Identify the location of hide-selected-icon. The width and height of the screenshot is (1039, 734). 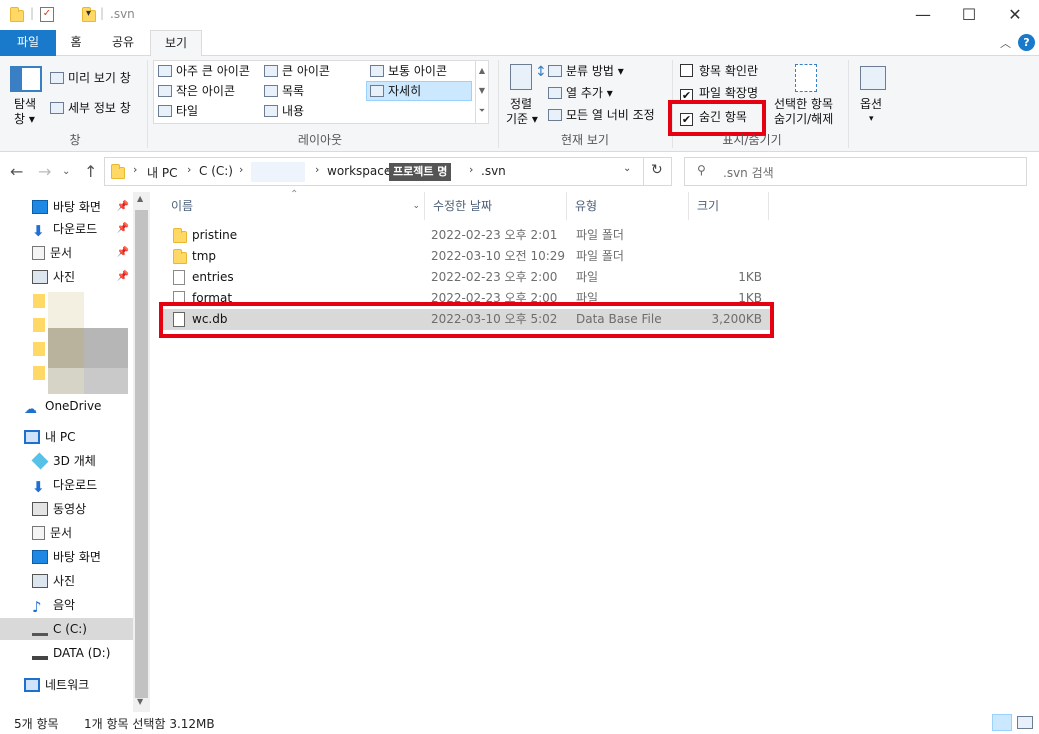
(806, 78).